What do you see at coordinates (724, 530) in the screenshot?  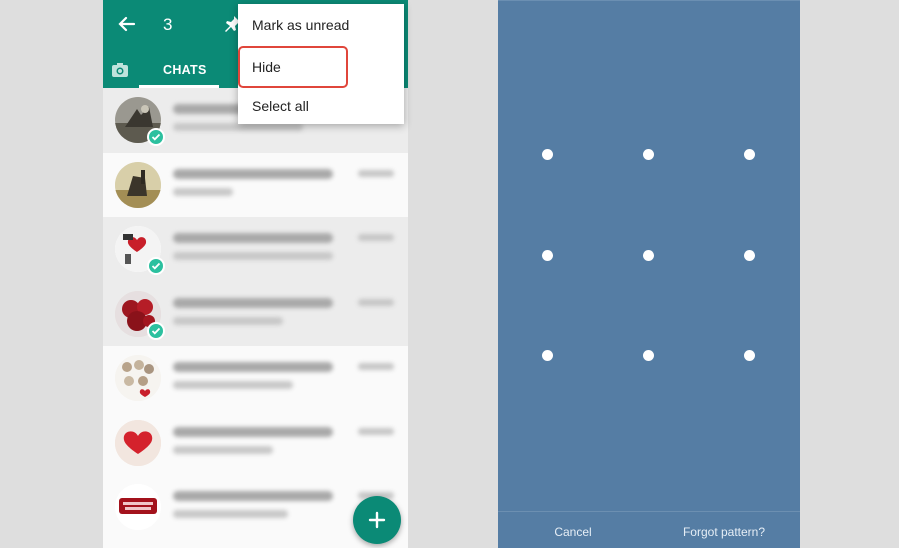 I see `forgot-pattern-button: Forgot pattern?` at bounding box center [724, 530].